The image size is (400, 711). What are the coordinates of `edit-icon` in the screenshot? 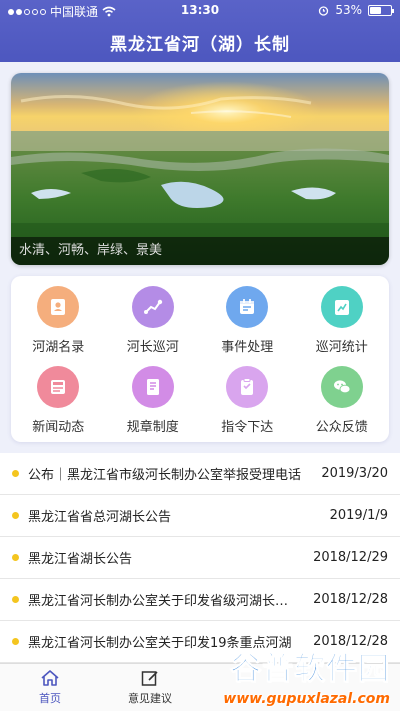 It's located at (149, 678).